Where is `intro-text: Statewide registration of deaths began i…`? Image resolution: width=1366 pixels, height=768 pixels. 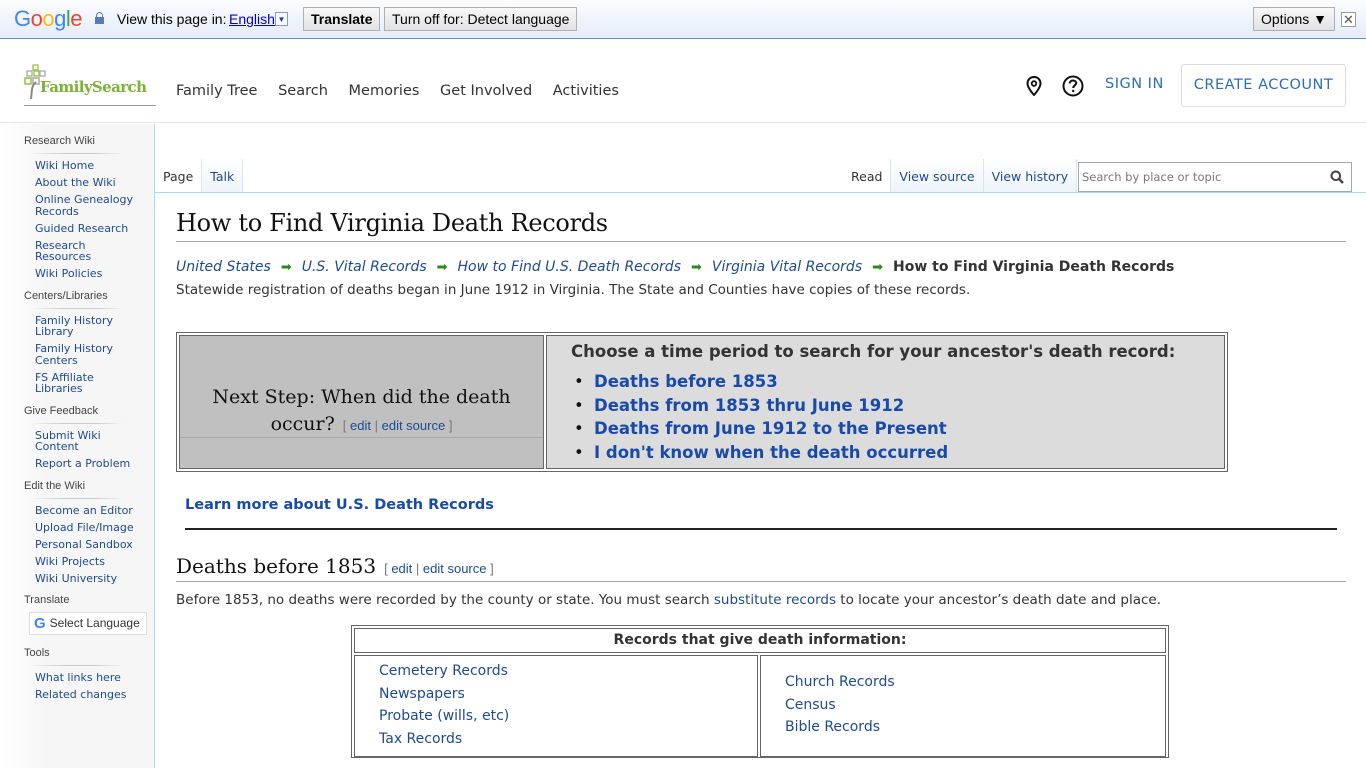
intro-text: Statewide registration of deaths began i… is located at coordinates (573, 290).